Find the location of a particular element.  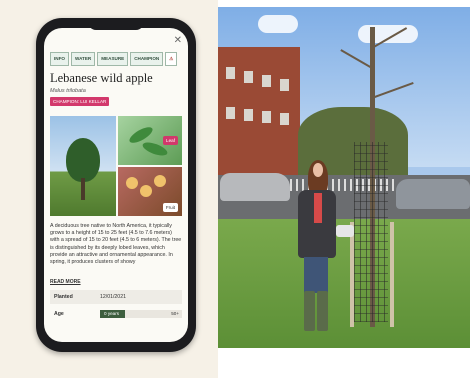

page-title: Lebanese wild apple is located at coordinates (101, 78).